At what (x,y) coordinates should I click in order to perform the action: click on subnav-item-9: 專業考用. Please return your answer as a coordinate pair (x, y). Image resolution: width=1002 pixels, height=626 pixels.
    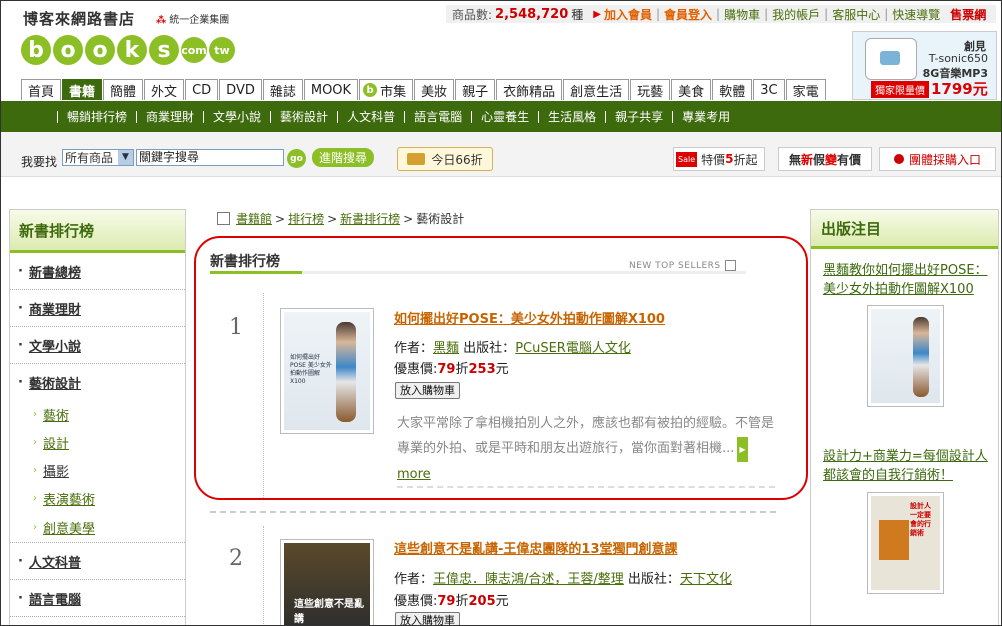
    Looking at the image, I should click on (705, 116).